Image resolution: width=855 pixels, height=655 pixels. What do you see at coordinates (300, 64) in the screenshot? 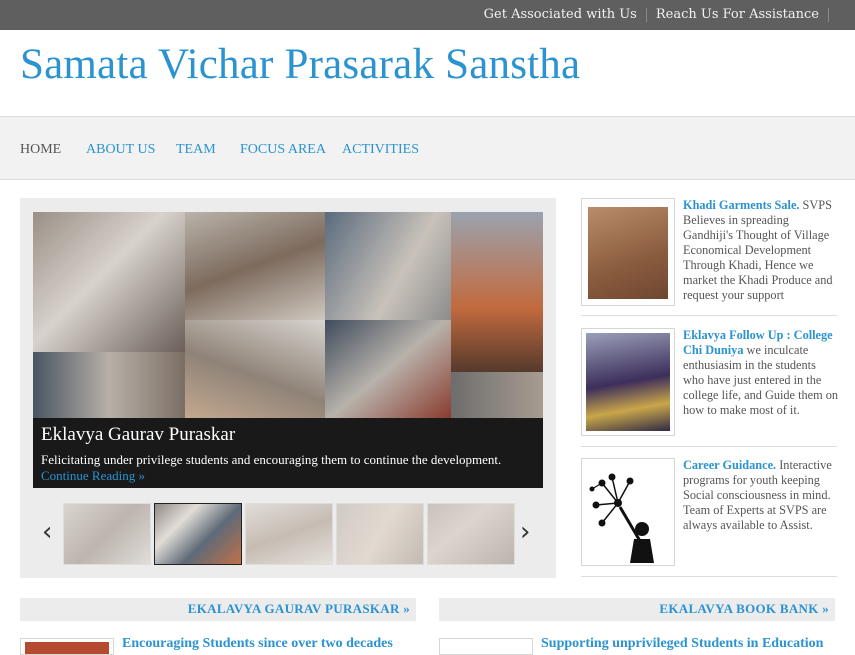
I see `site-title: Samata Vichar Prasarak Sanstha` at bounding box center [300, 64].